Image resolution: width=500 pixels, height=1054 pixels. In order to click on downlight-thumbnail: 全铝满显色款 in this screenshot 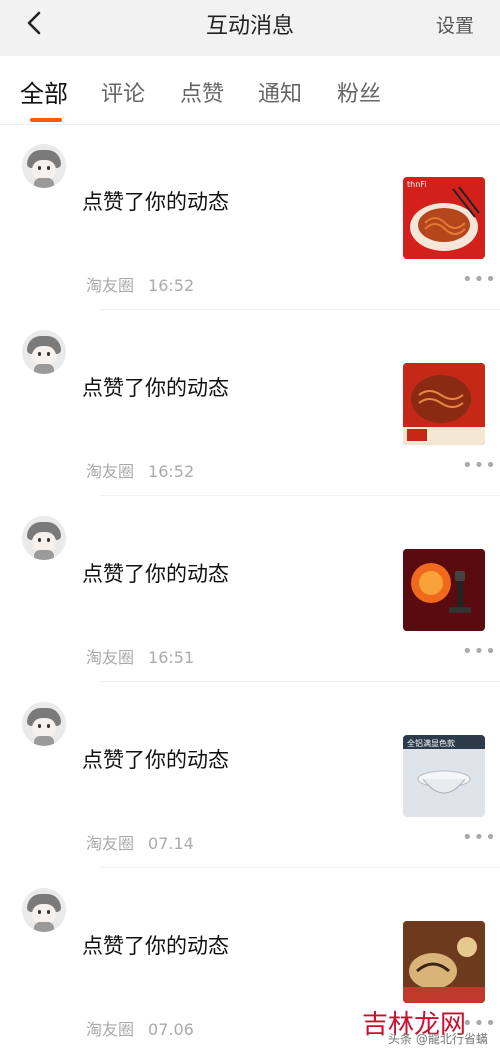, I will do `click(444, 776)`.